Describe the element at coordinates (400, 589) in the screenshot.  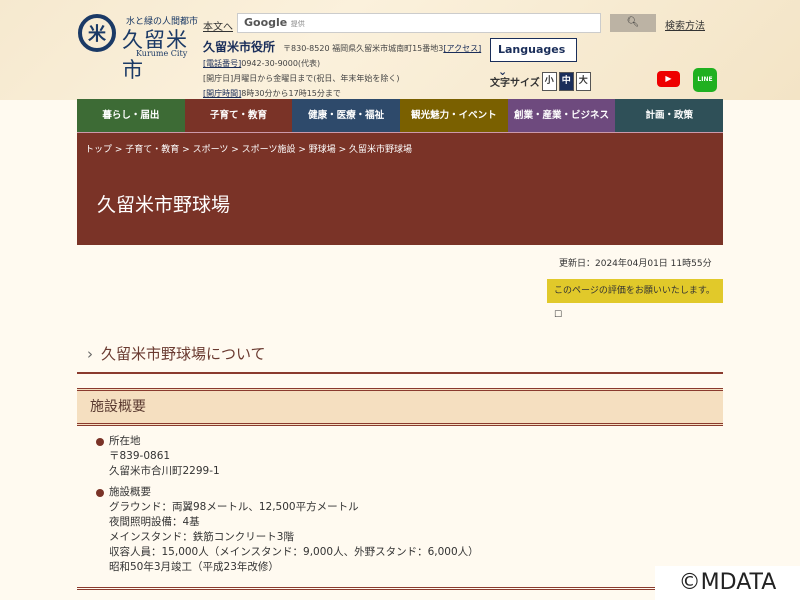
I see `section-divider` at that location.